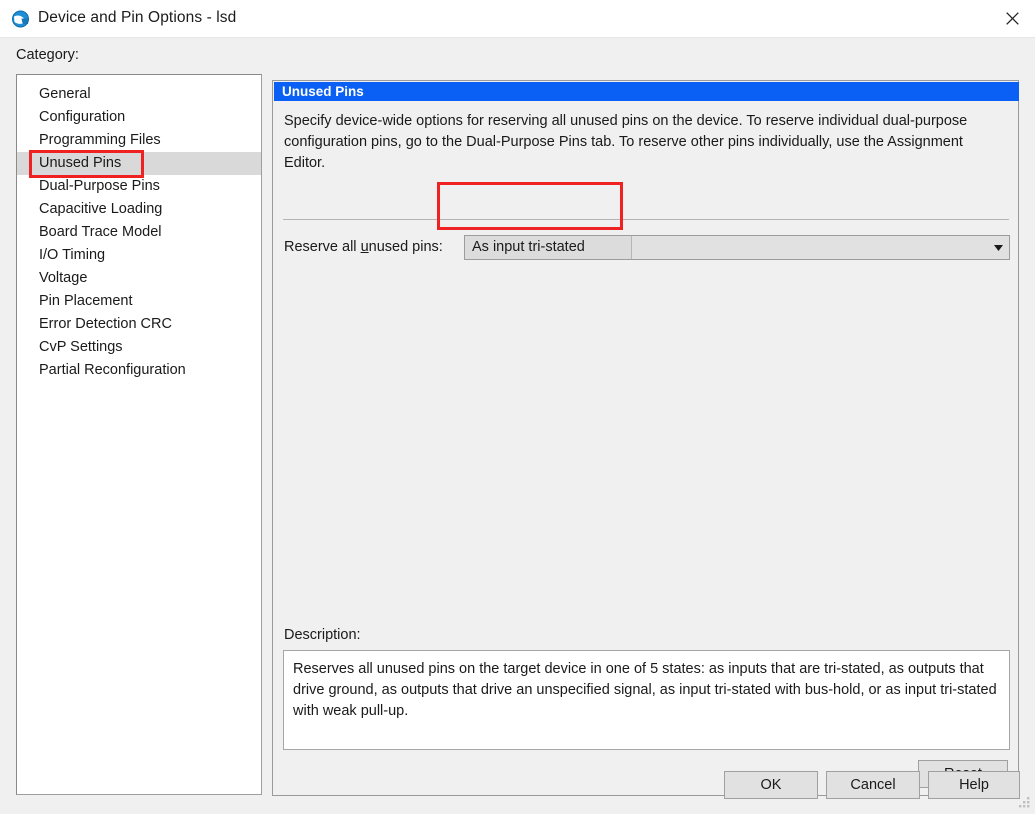 The height and width of the screenshot is (814, 1035). What do you see at coordinates (322, 635) in the screenshot?
I see `description-label: Description:` at bounding box center [322, 635].